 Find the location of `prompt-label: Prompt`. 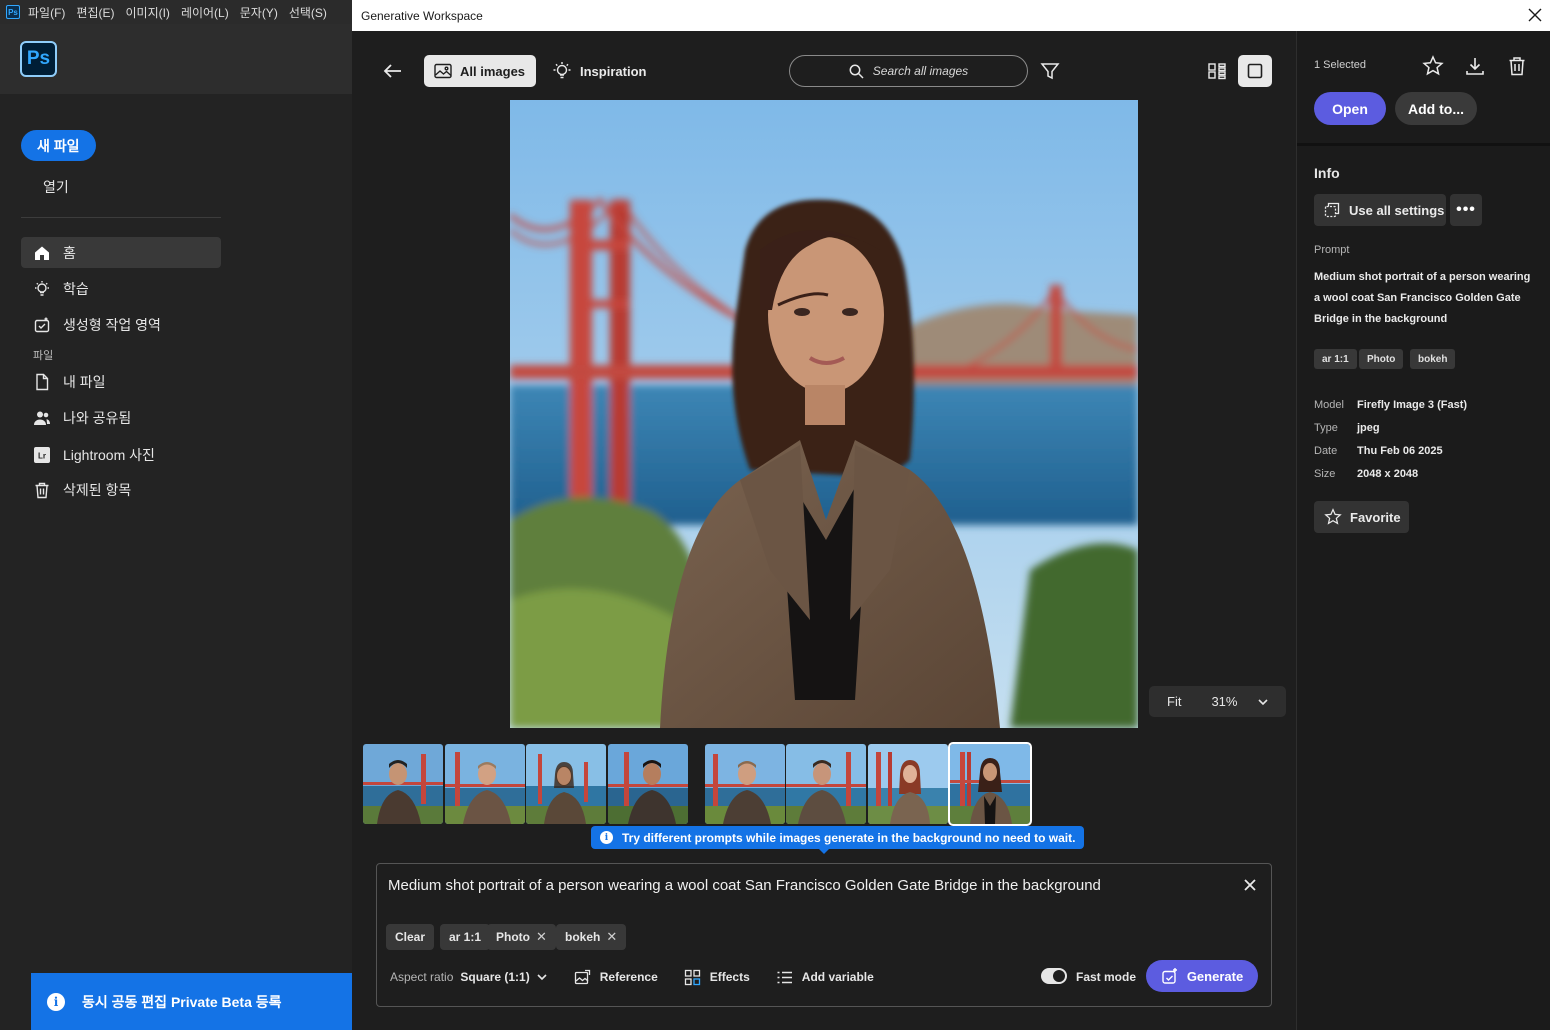

prompt-label: Prompt is located at coordinates (1332, 250).